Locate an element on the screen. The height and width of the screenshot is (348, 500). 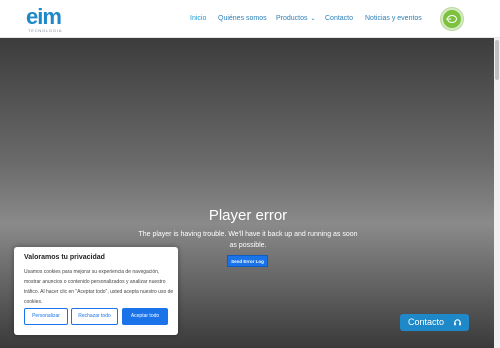
nav-item-productos: Productos ⌄ is located at coordinates (296, 19).